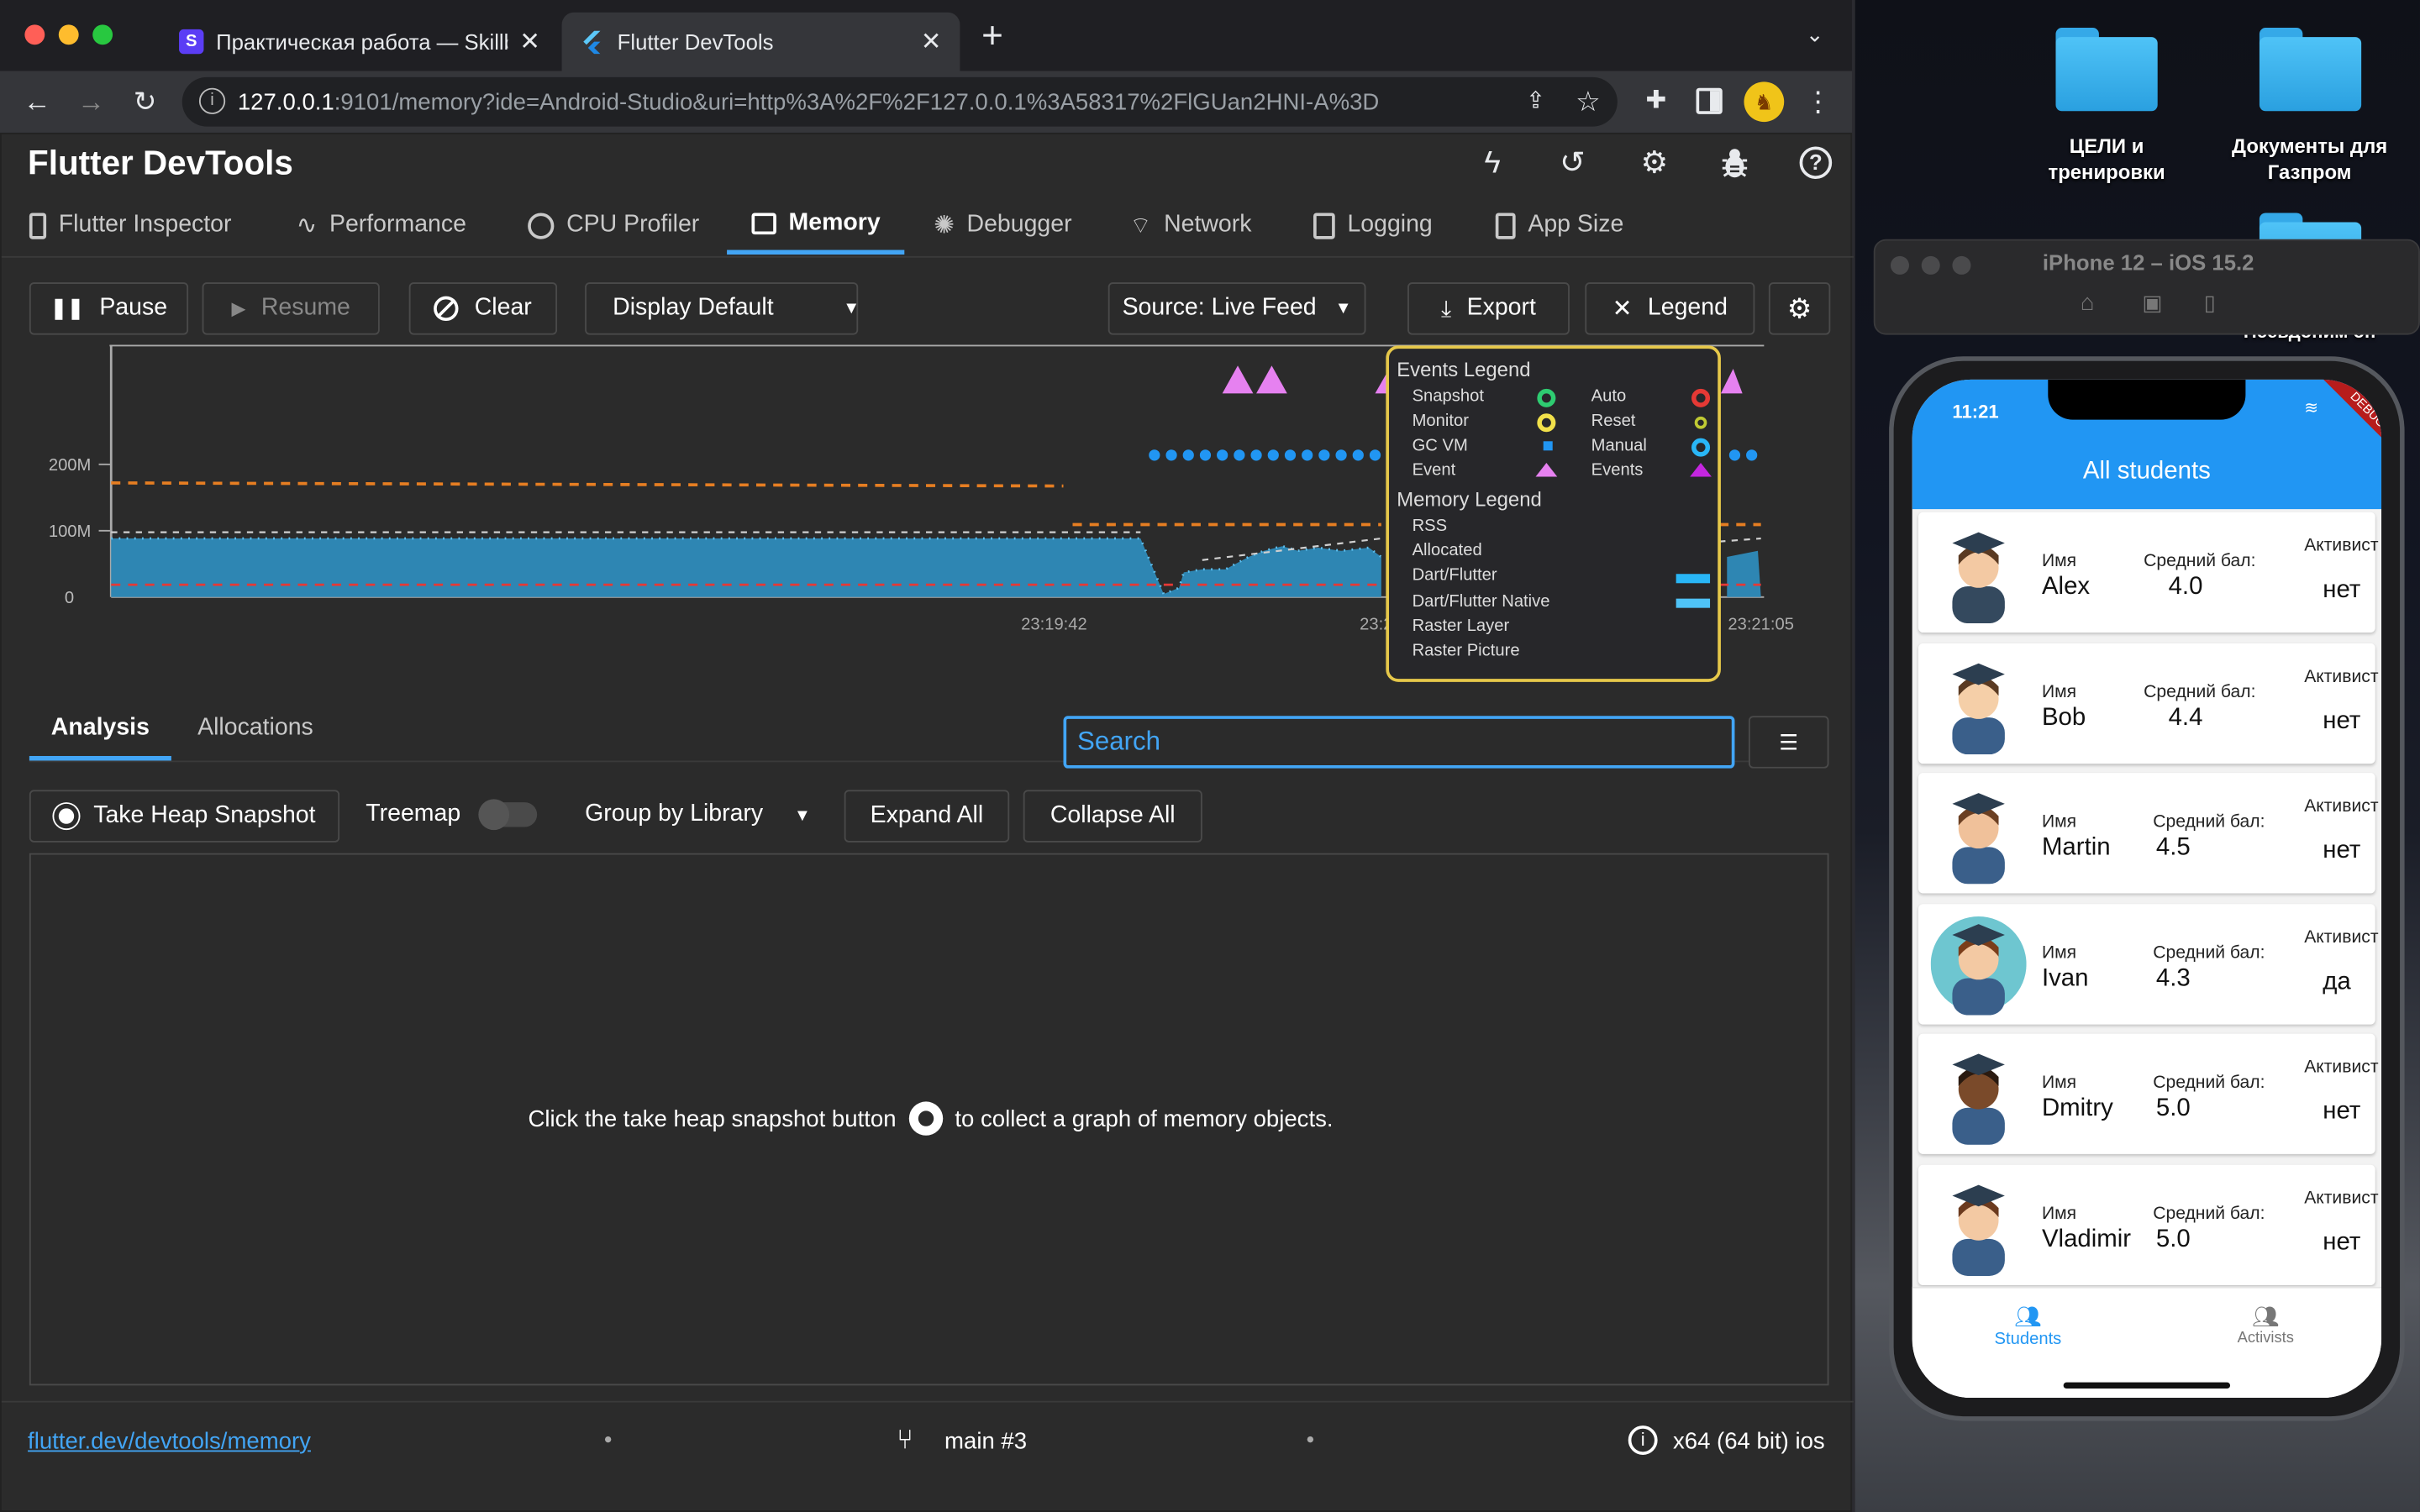 The image size is (2420, 1512). Describe the element at coordinates (483, 308) in the screenshot. I see `clear-button: Clear` at that location.